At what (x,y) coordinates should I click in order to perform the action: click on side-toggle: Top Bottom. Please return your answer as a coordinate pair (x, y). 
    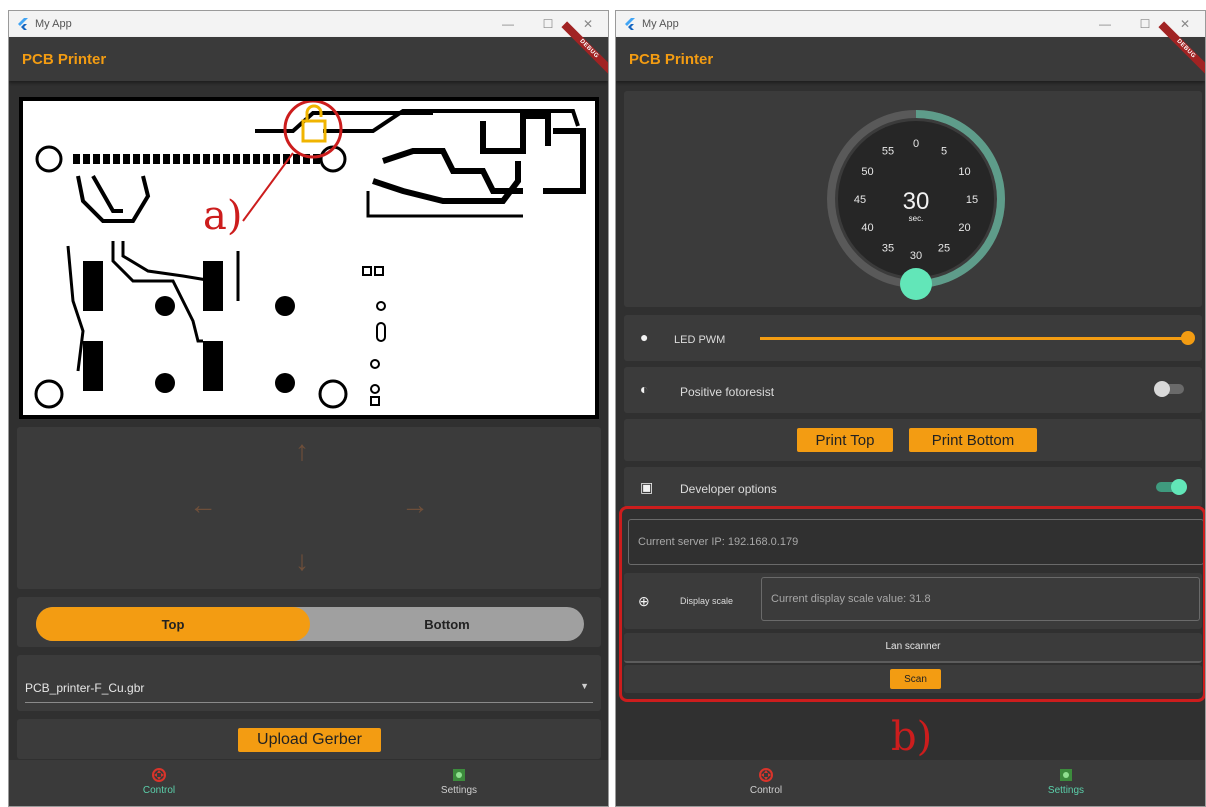
    Looking at the image, I should click on (310, 624).